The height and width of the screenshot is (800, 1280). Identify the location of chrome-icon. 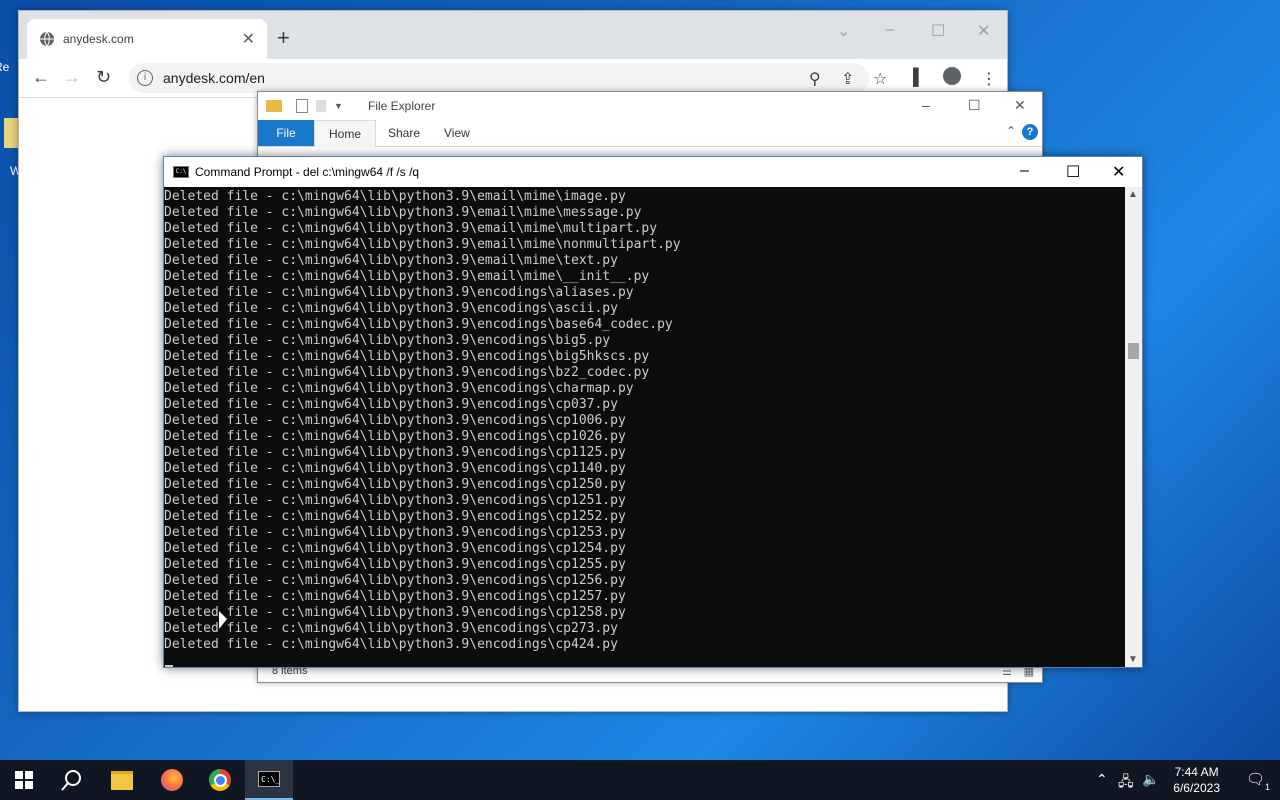
(220, 780).